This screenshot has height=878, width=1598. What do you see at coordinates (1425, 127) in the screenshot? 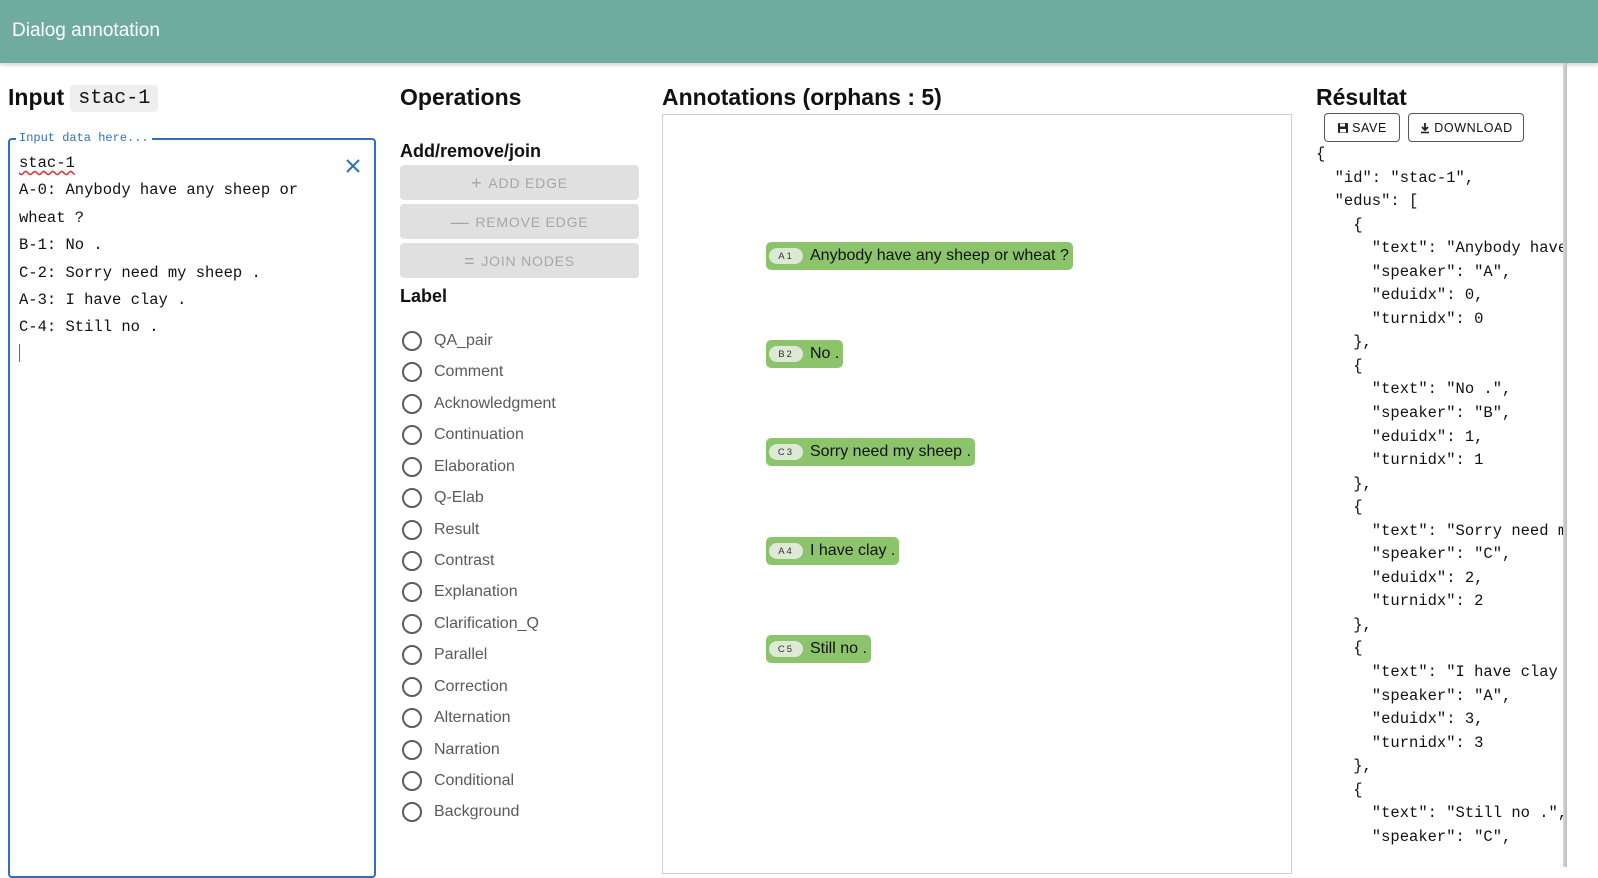
I see `download-icon` at bounding box center [1425, 127].